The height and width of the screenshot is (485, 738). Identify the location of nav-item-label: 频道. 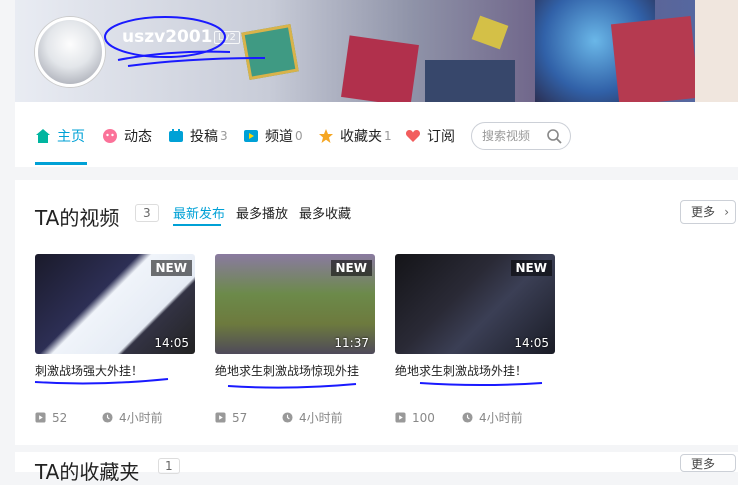
(279, 137).